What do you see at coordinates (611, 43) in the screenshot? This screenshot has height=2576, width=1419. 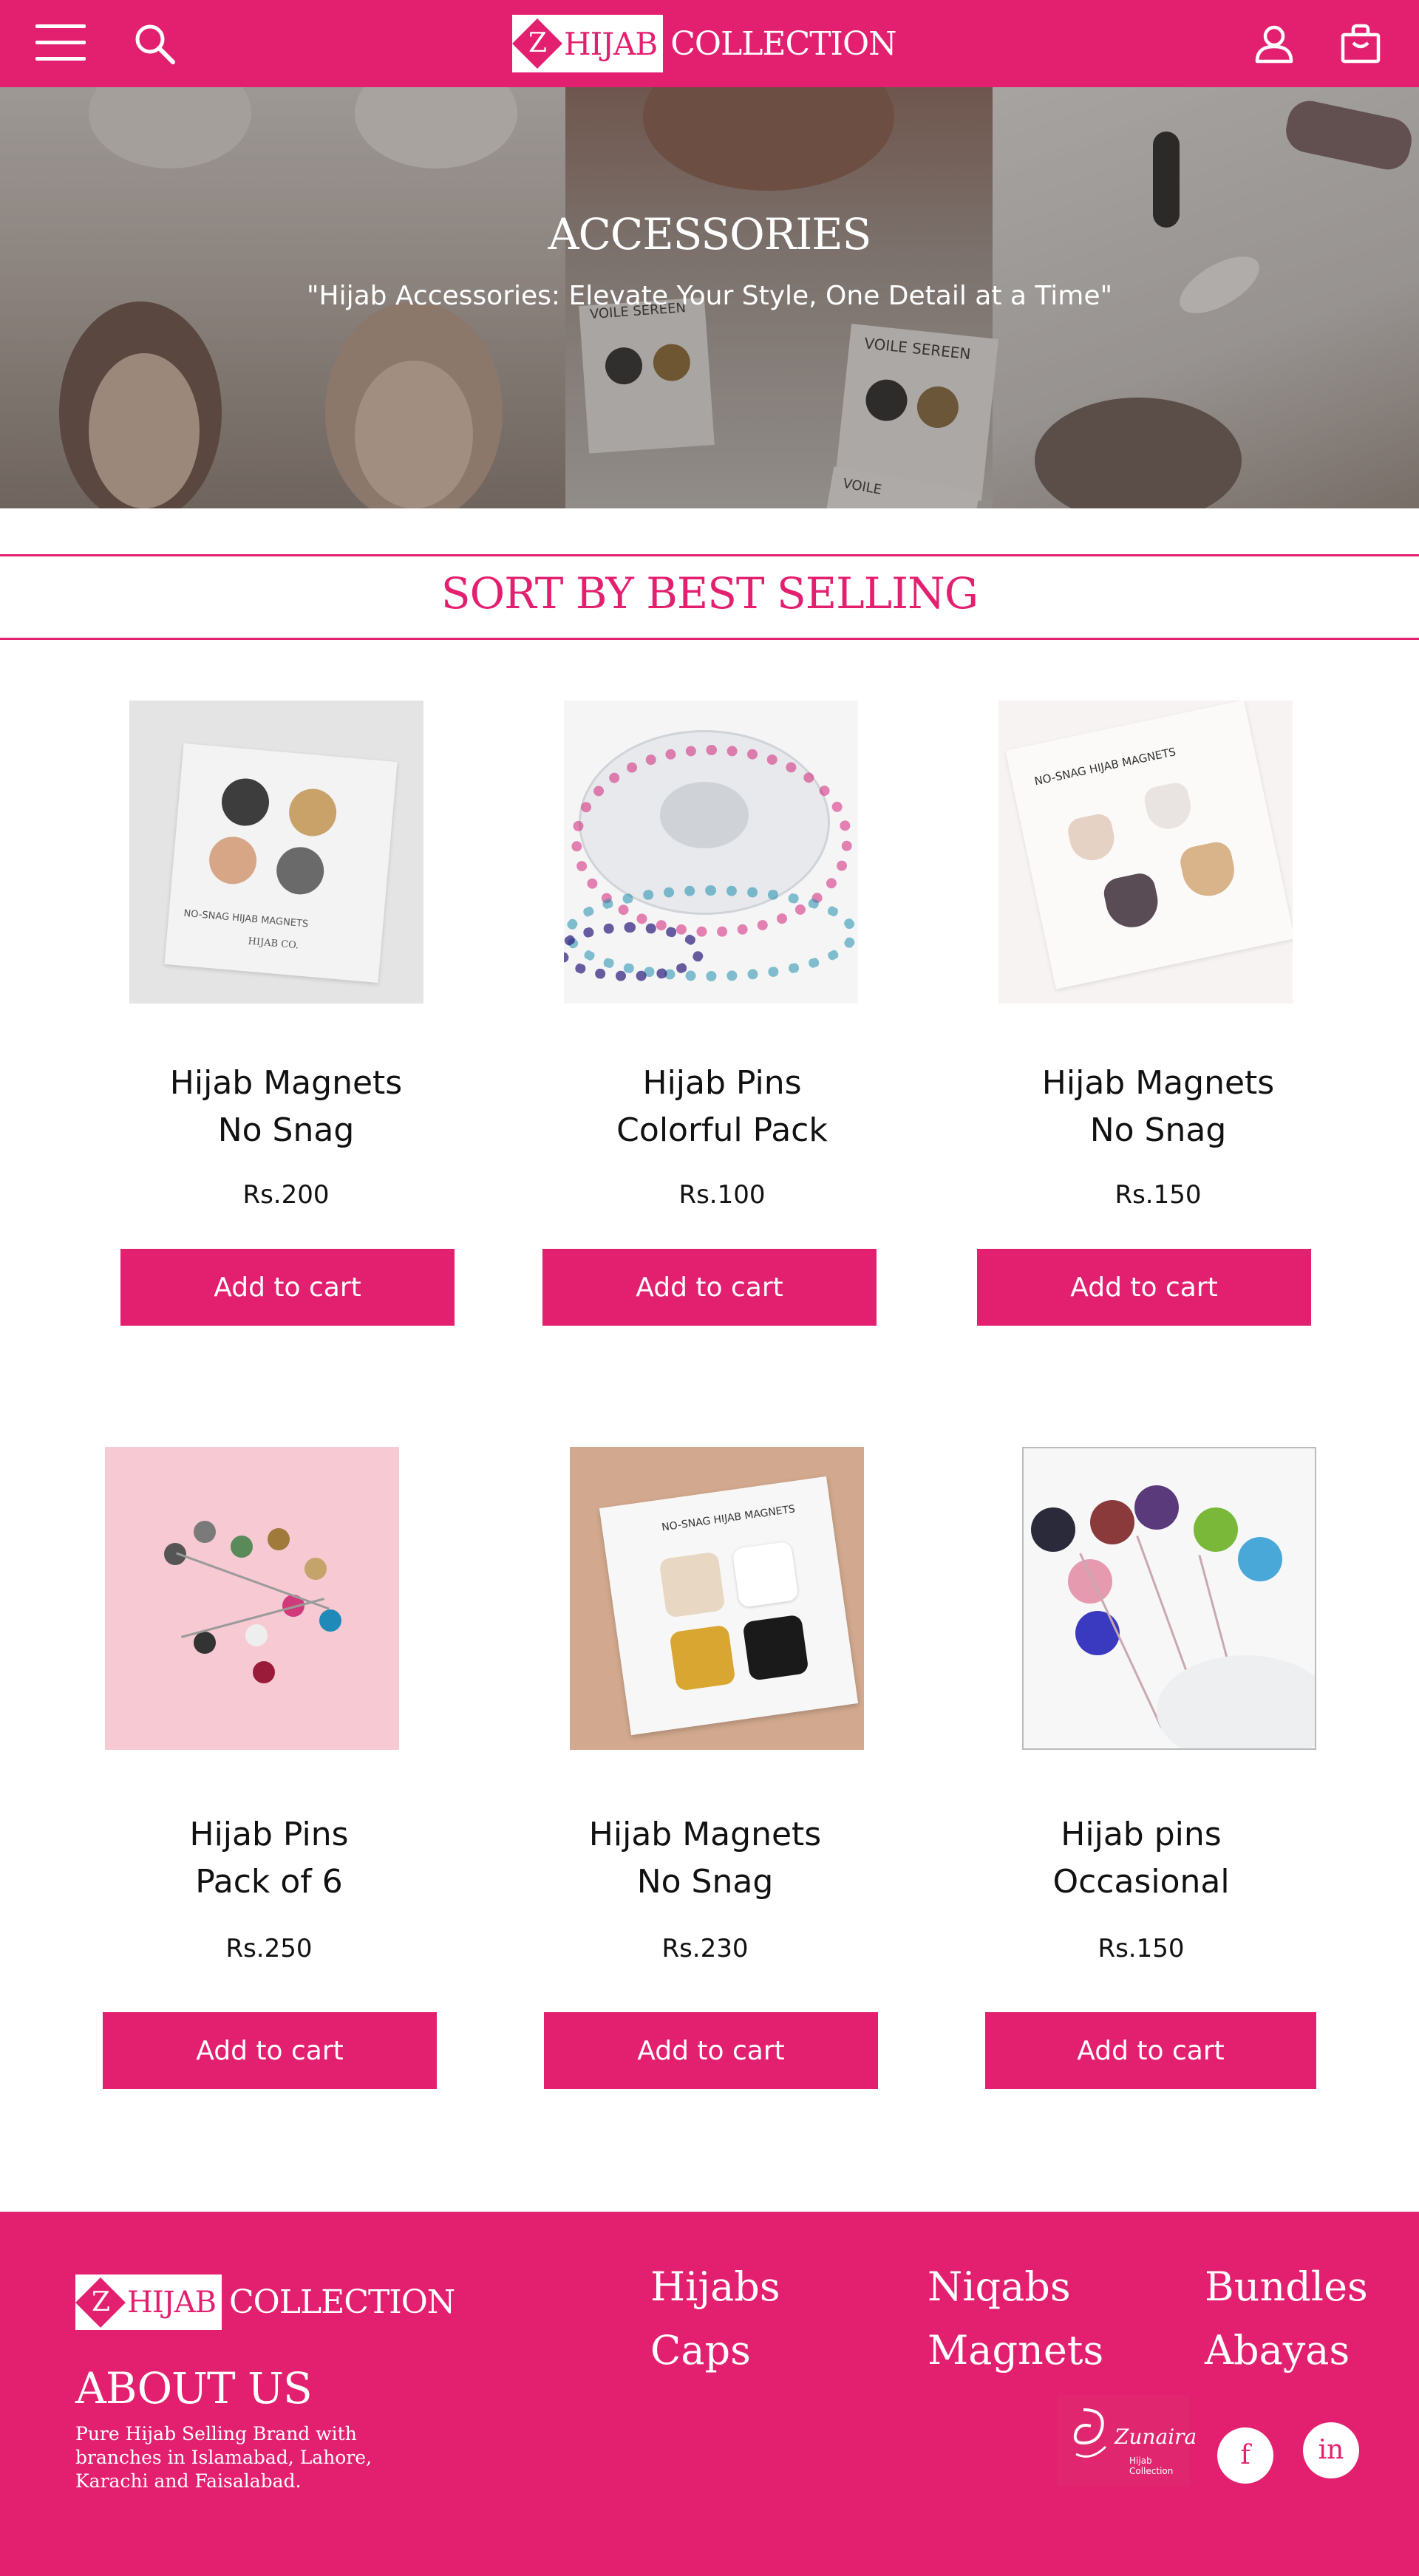 I see `brand-box-text: HIJAB` at bounding box center [611, 43].